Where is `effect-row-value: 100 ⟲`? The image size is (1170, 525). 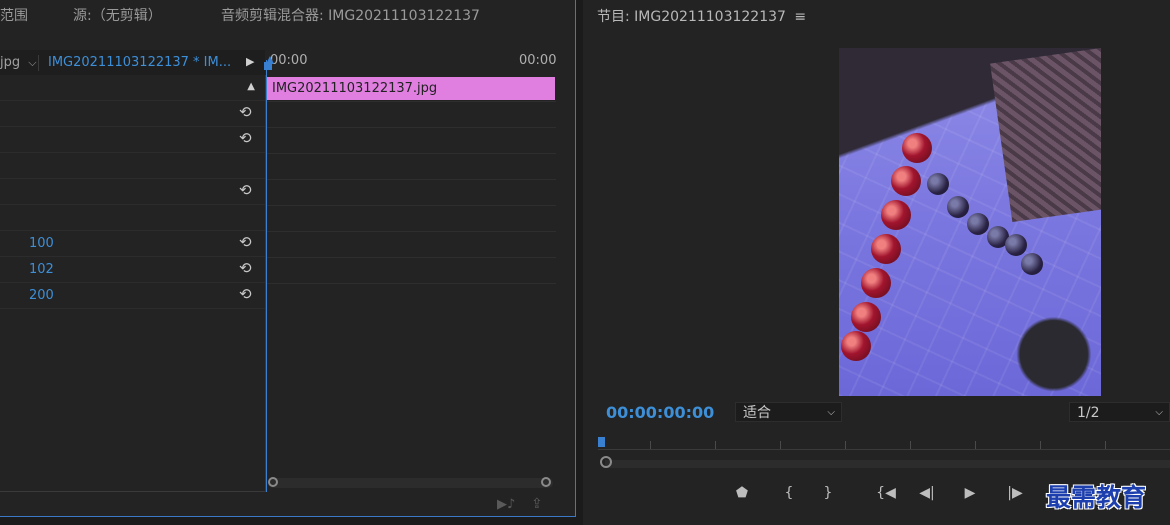
effect-row-value: 100 ⟲ is located at coordinates (132, 244).